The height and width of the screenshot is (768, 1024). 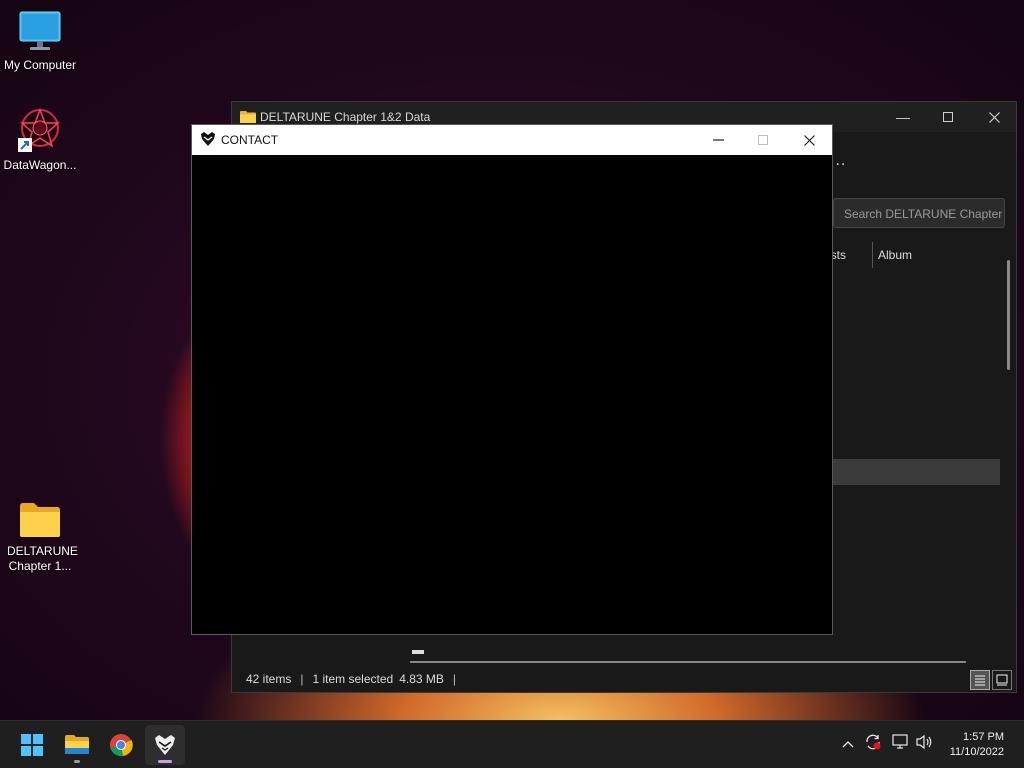 I want to click on windows-logo-icon, so click(x=32, y=745).